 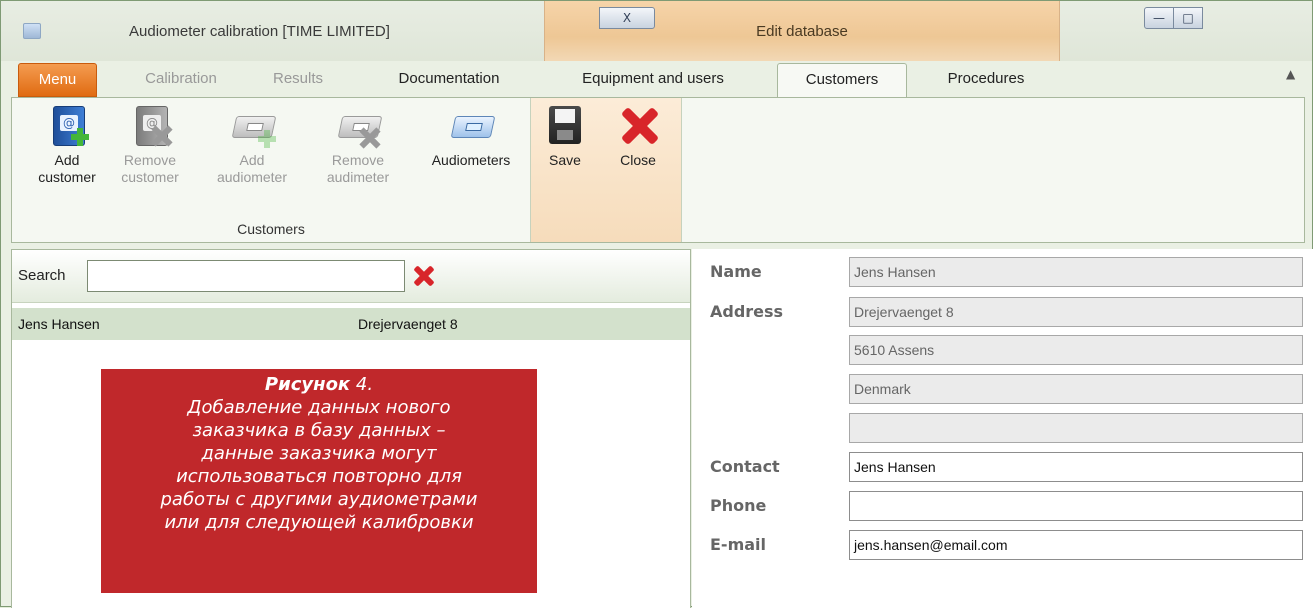 What do you see at coordinates (150, 160) in the screenshot?
I see `remove-customer-label-line1: Remove` at bounding box center [150, 160].